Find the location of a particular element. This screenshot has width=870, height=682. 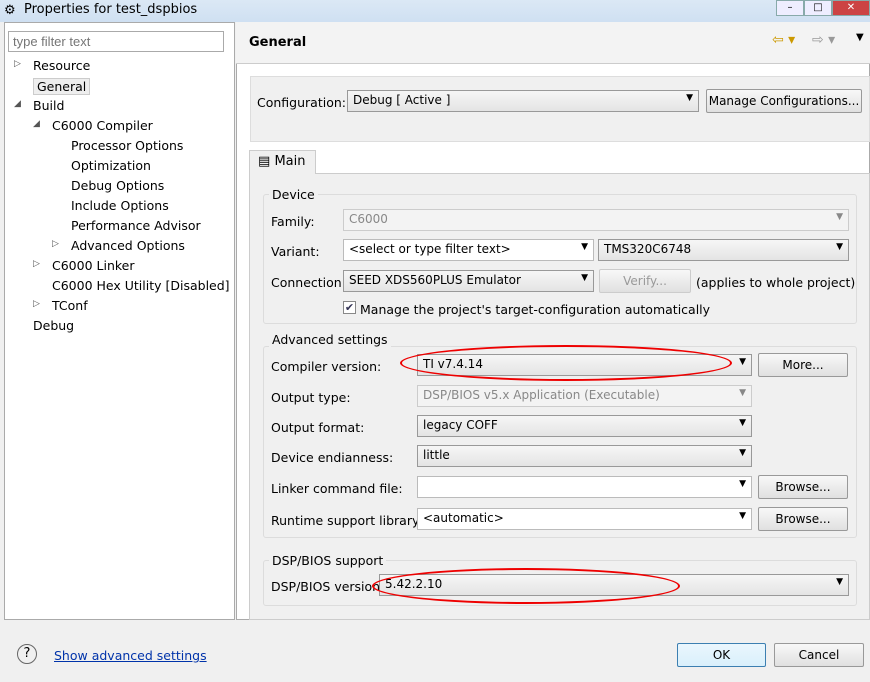

page-header: General ⇦ ▾ ⇨ ▾ ▼ is located at coordinates (553, 43).